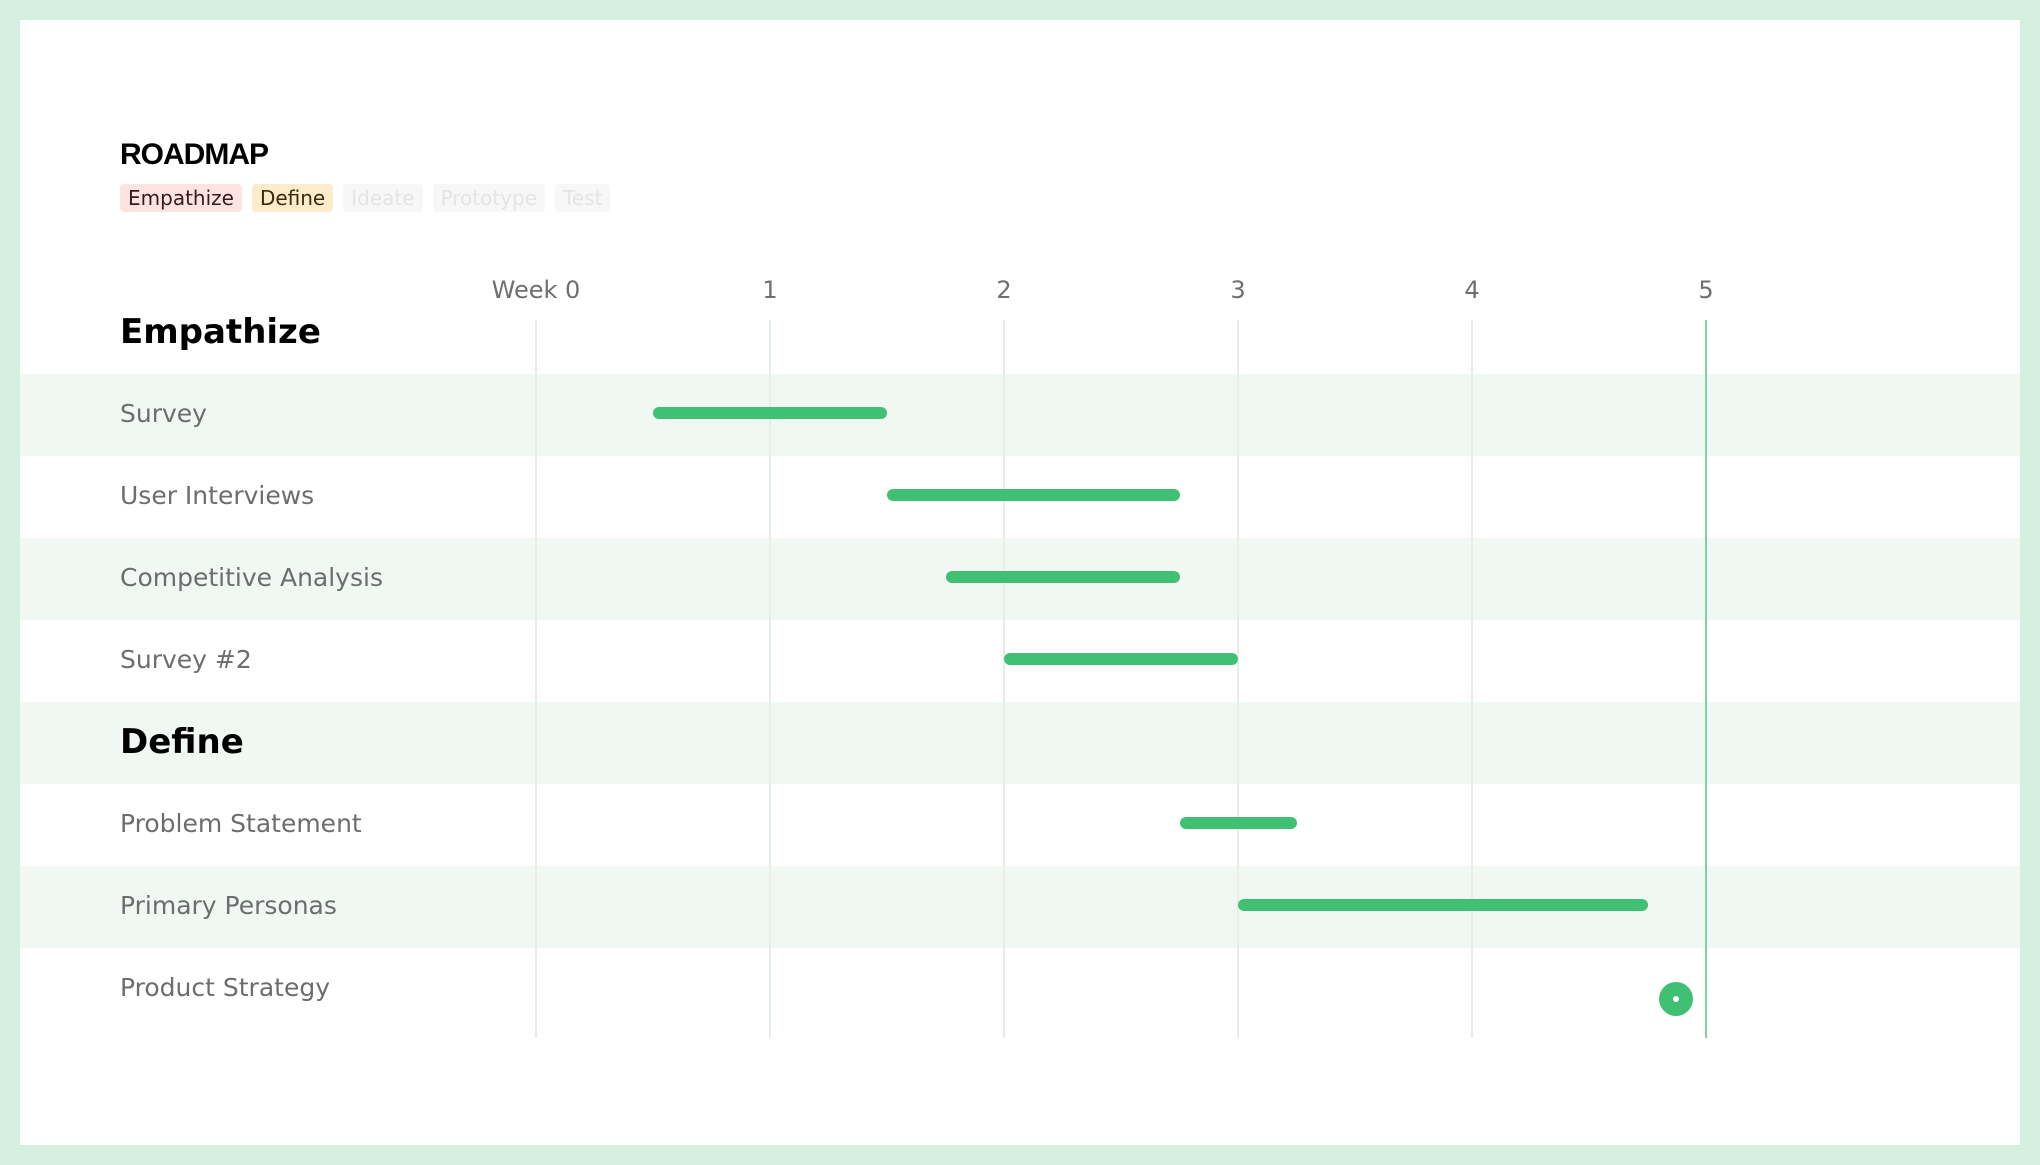 This screenshot has width=2040, height=1165. Describe the element at coordinates (163, 413) in the screenshot. I see `task-label: Survey` at that location.